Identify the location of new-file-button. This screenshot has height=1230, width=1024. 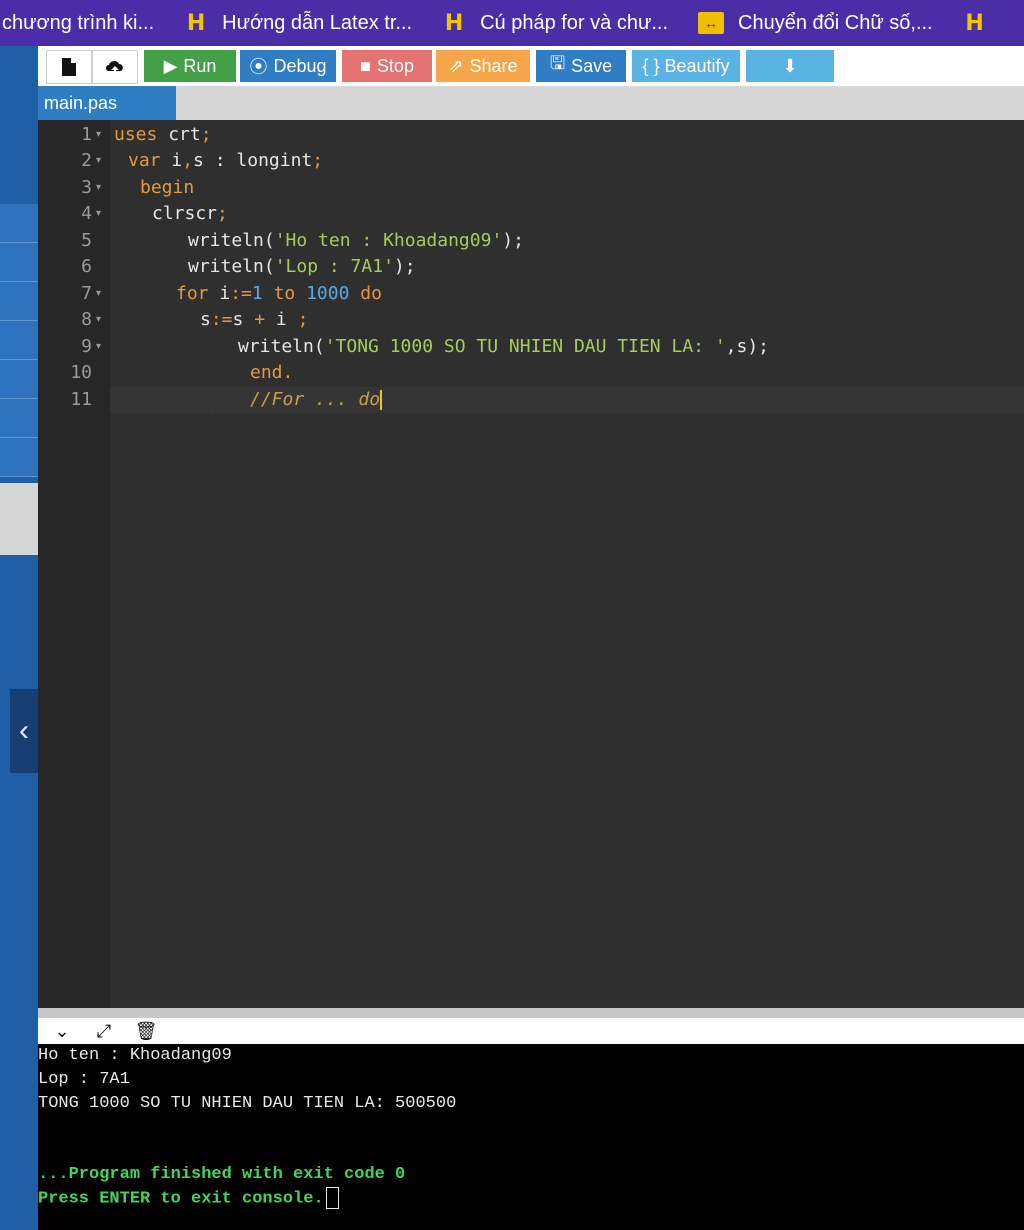
(69, 67).